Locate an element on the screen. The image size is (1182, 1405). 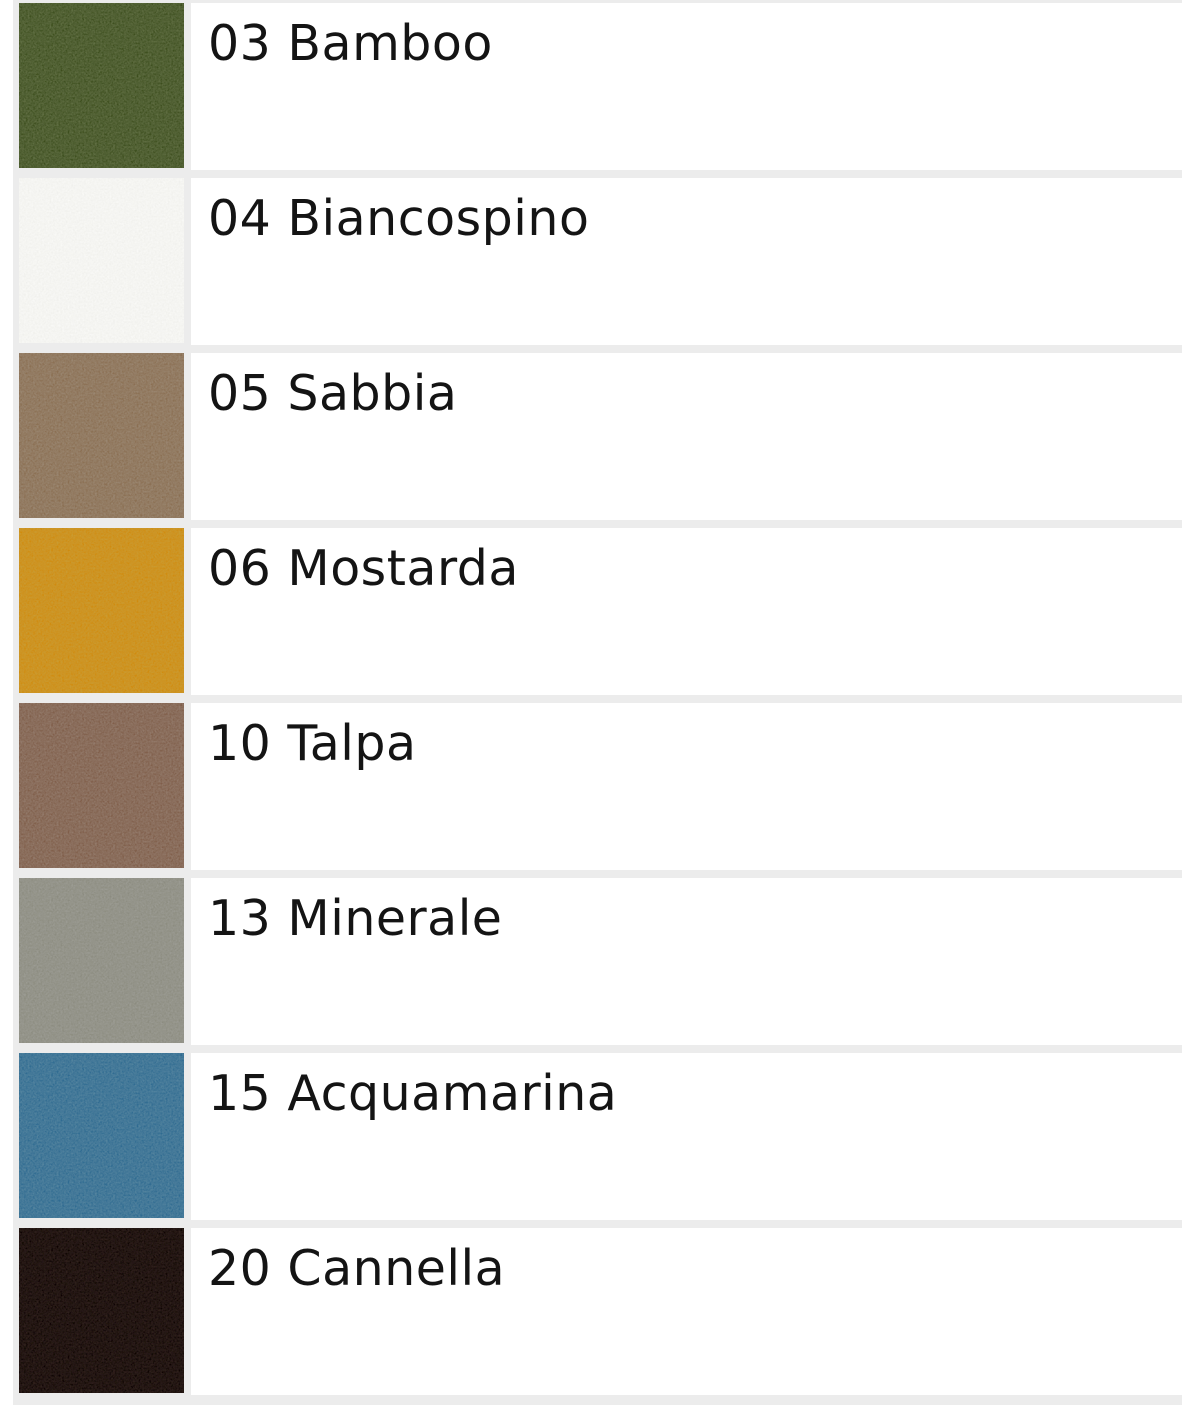
color-label-cell: 13 Minerale is located at coordinates (686, 961).